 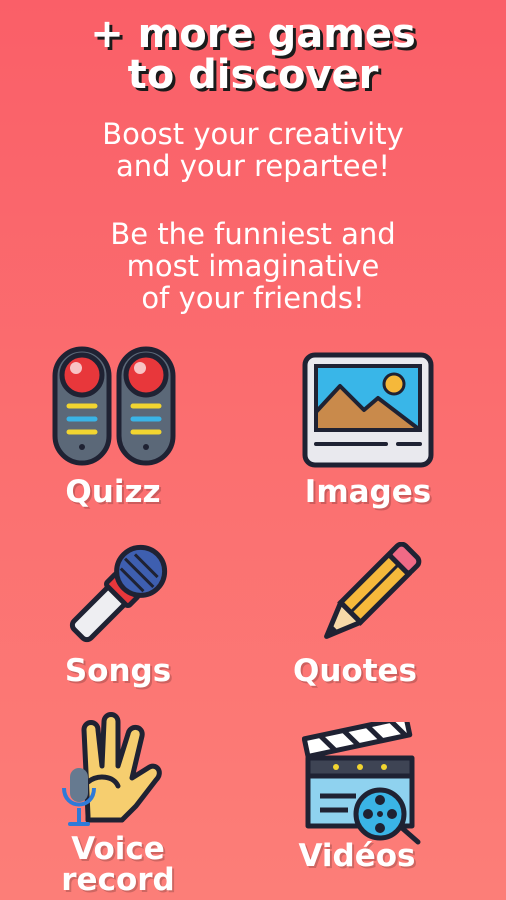 I want to click on subtitle-1-line-2: and your repartee!, so click(x=253, y=166).